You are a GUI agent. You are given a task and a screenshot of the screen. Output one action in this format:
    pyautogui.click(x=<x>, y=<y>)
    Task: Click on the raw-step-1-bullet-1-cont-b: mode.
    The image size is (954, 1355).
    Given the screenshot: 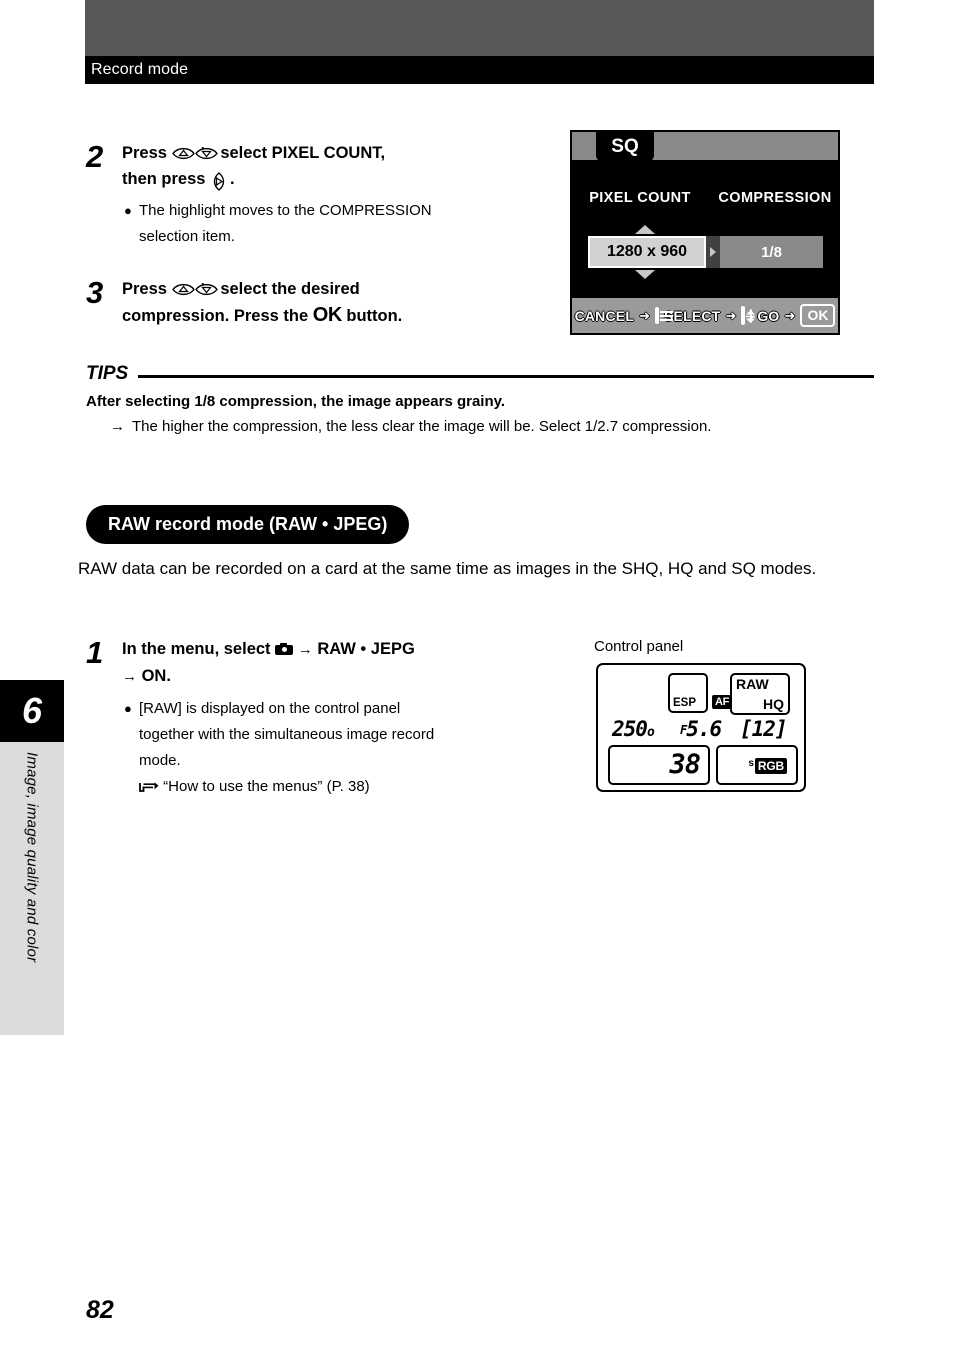 What is the action you would take?
    pyautogui.click(x=160, y=760)
    